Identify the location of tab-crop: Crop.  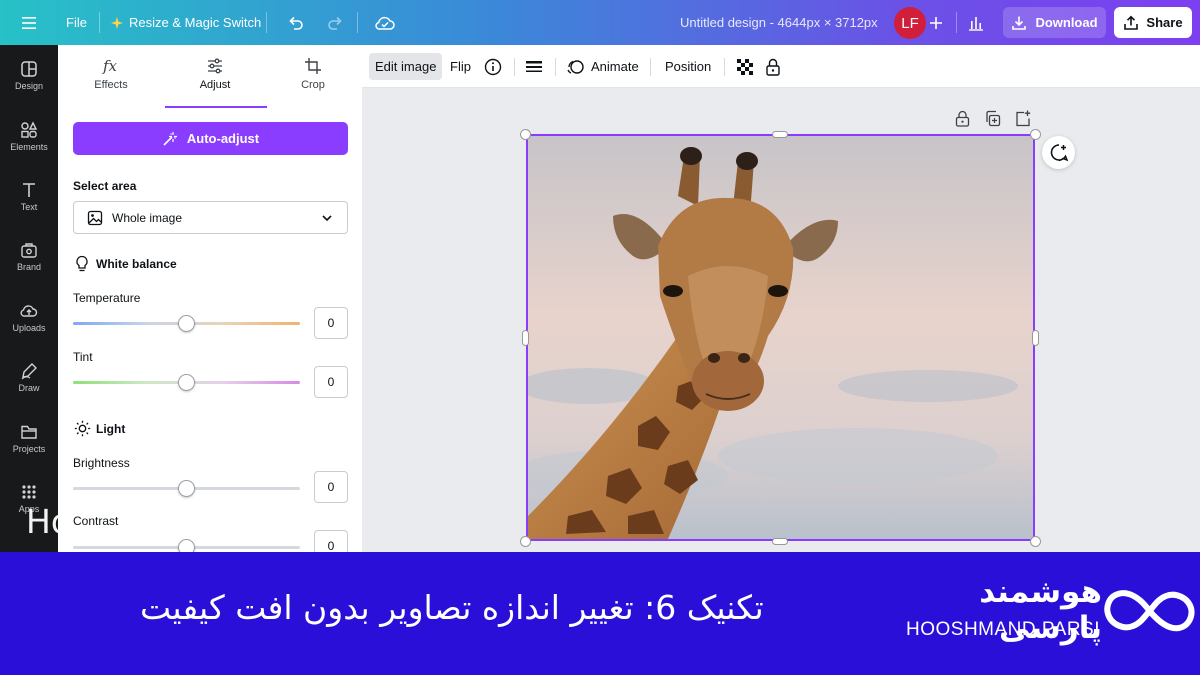
(313, 74).